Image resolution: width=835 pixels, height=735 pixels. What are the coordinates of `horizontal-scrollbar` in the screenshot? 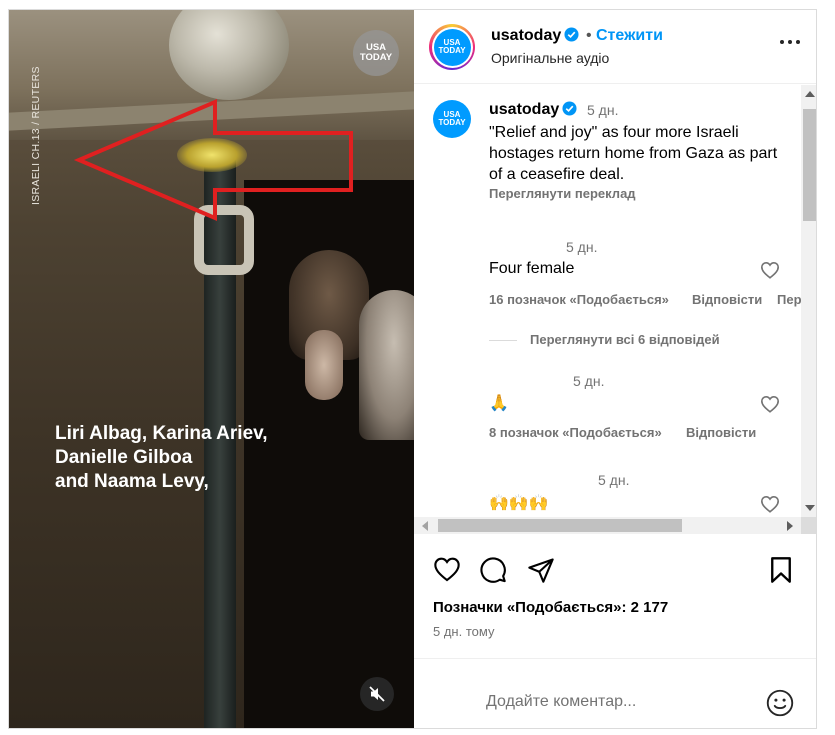 It's located at (607, 525).